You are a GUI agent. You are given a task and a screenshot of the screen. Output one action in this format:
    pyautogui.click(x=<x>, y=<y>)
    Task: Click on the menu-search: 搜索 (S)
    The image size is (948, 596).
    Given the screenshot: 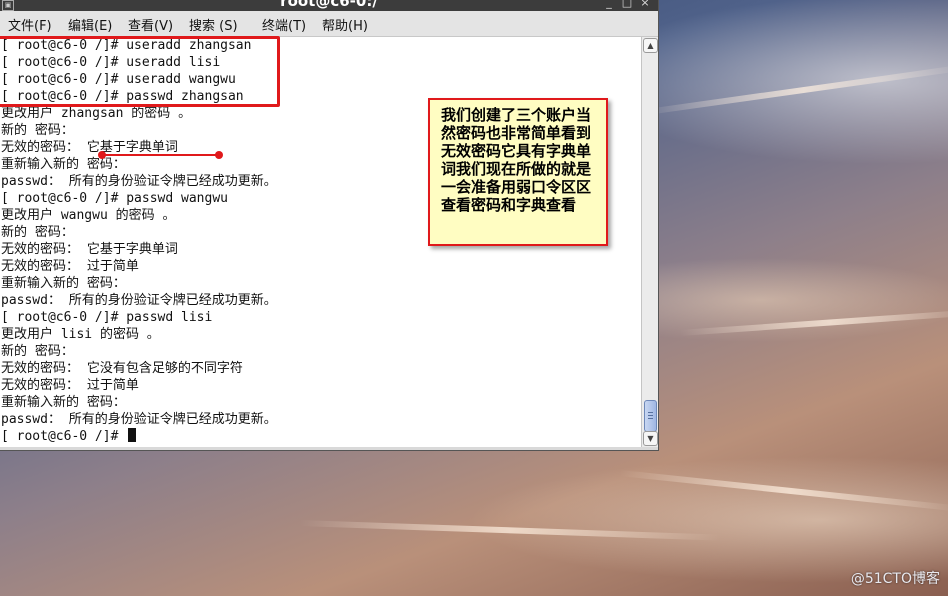 What is the action you would take?
    pyautogui.click(x=213, y=24)
    